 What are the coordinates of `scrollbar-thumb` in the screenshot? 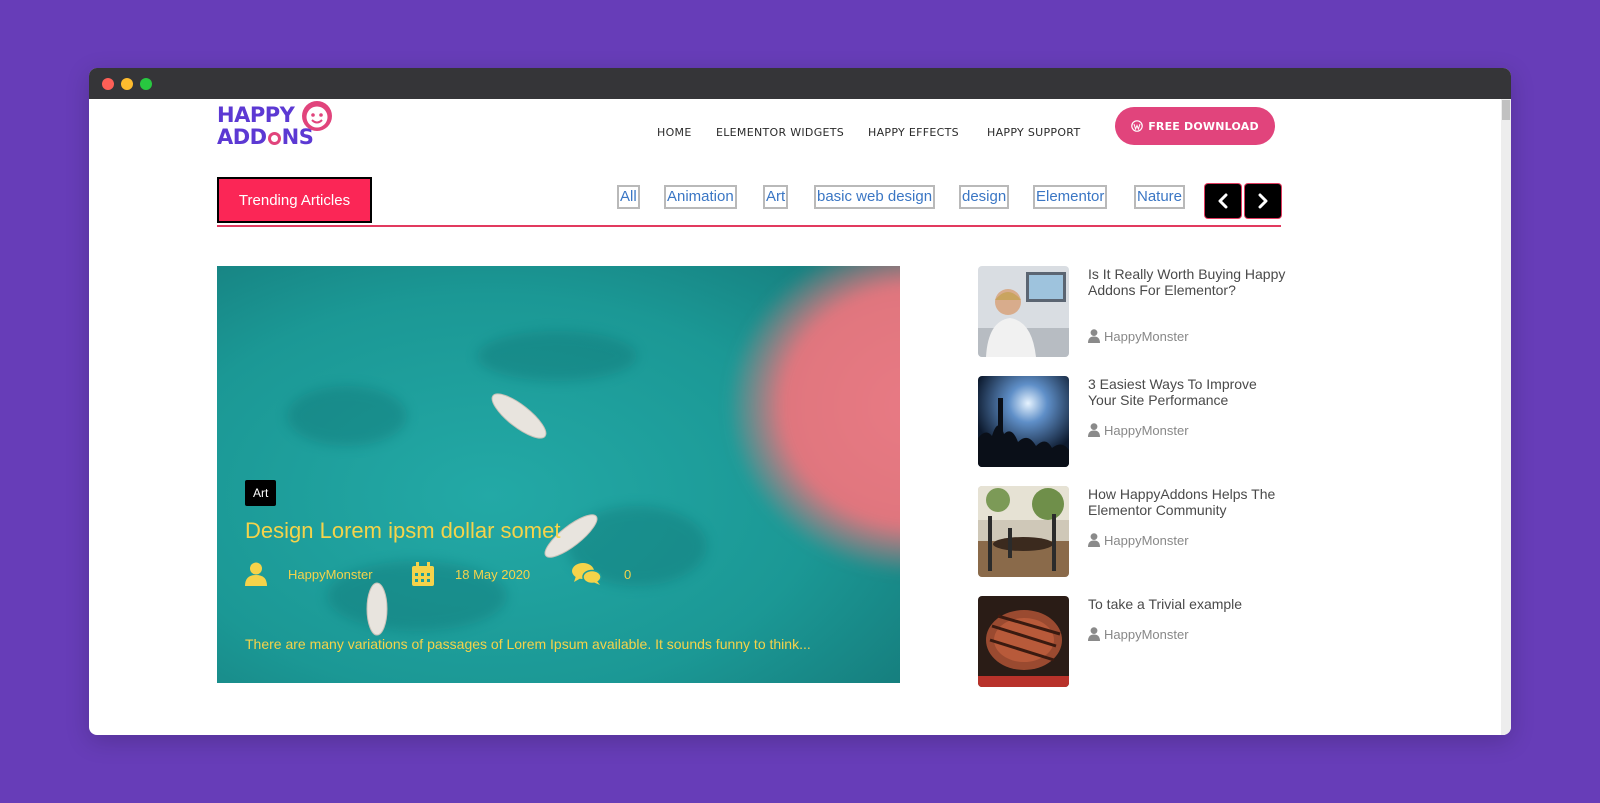 It's located at (1506, 110).